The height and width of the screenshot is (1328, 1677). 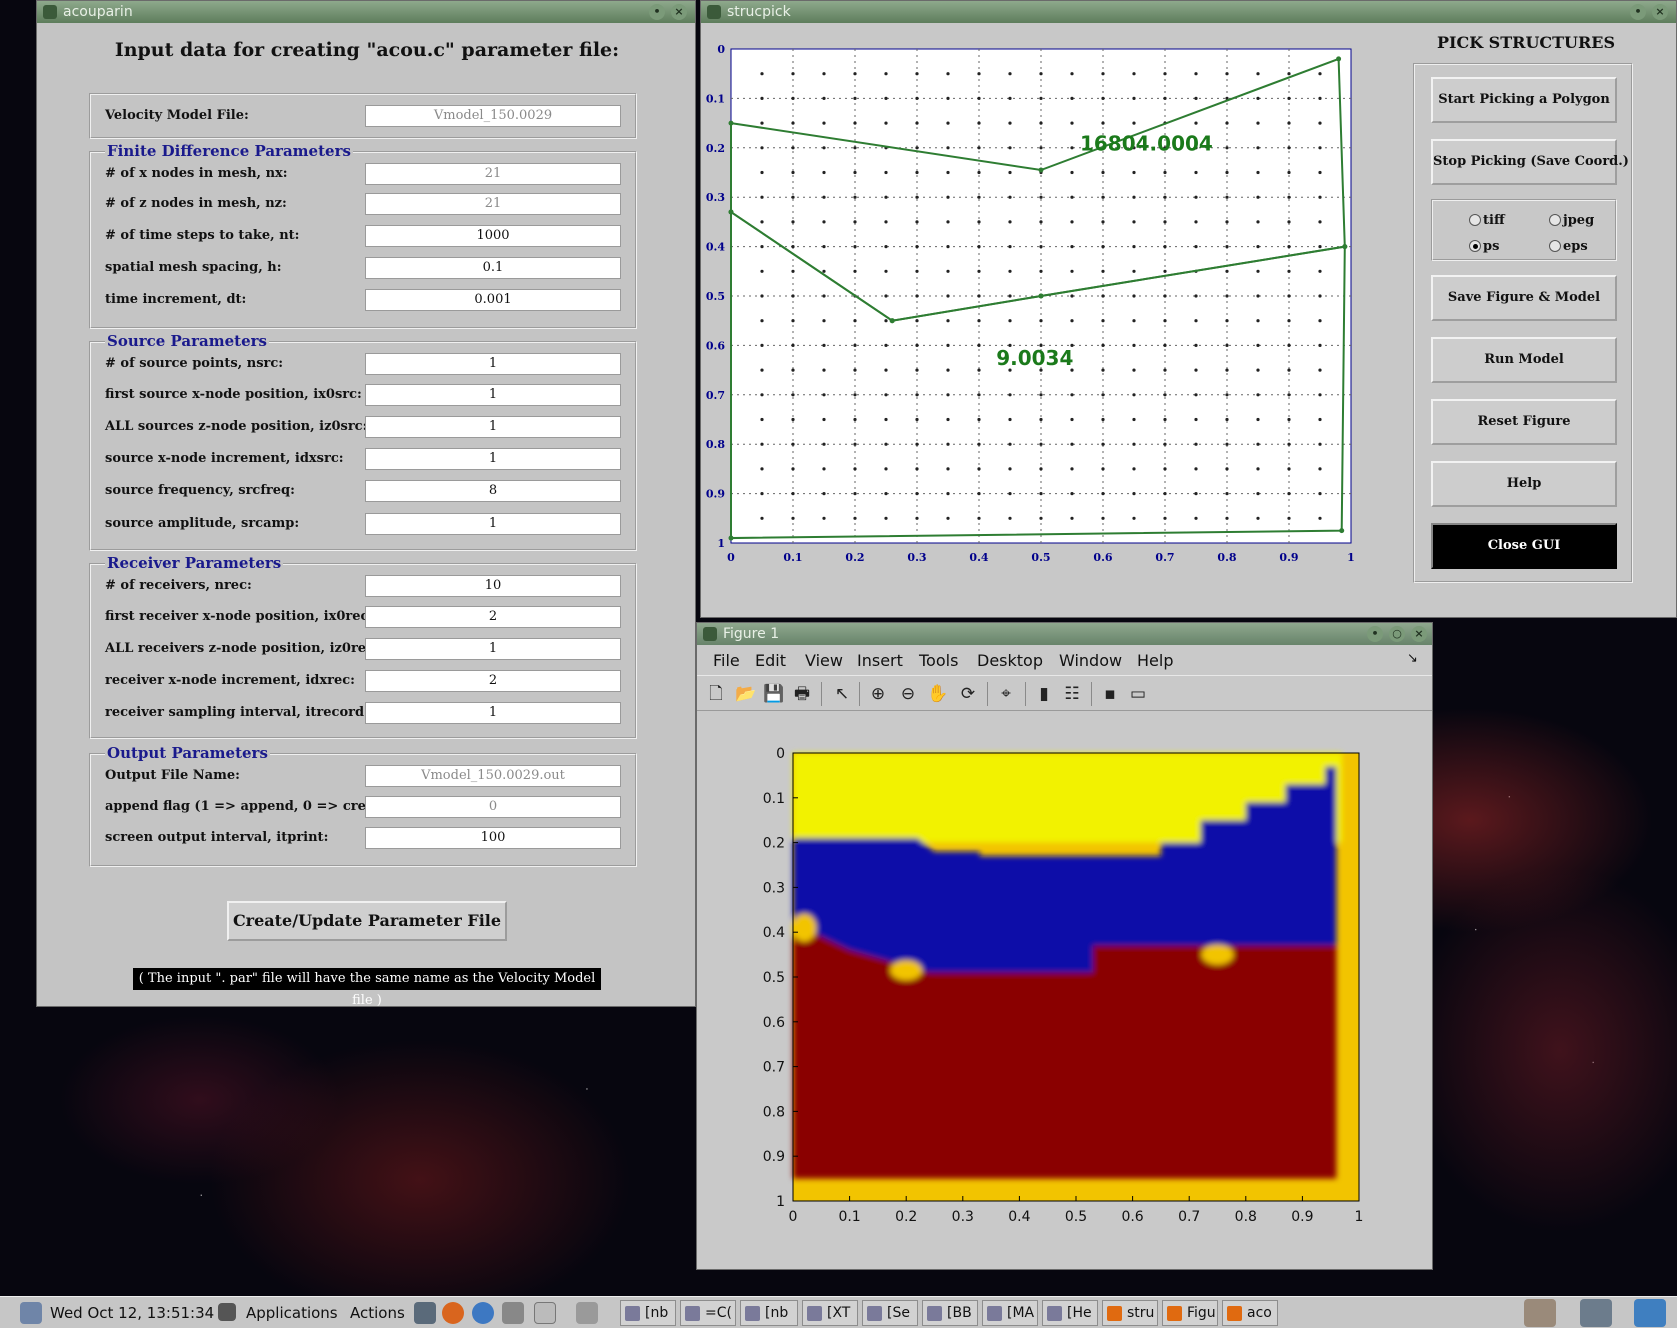 What do you see at coordinates (545, 1313) in the screenshot?
I see `search-launcher-icon` at bounding box center [545, 1313].